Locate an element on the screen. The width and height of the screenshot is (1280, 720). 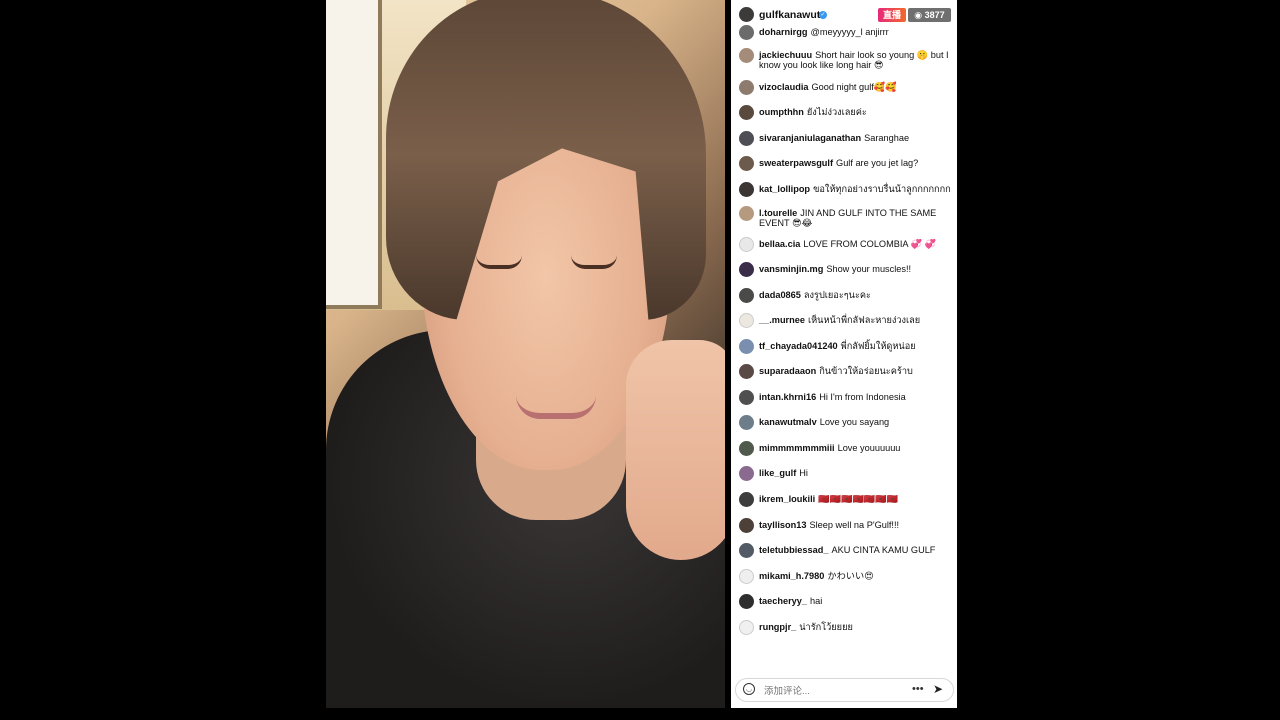
commenter-username: mimmmmmmmiii is located at coordinates (797, 448).